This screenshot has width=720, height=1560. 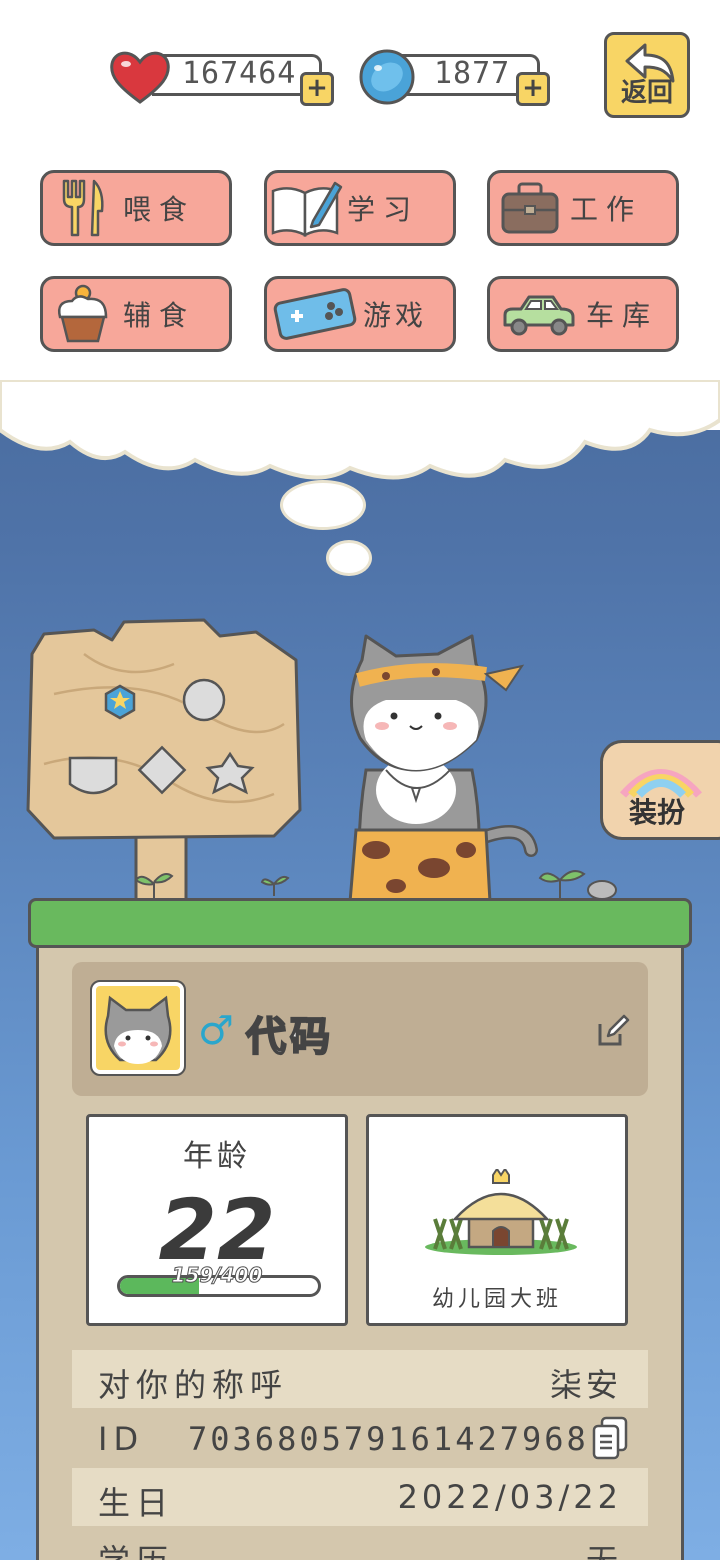 I want to click on gem-count: 1877, so click(x=472, y=73).